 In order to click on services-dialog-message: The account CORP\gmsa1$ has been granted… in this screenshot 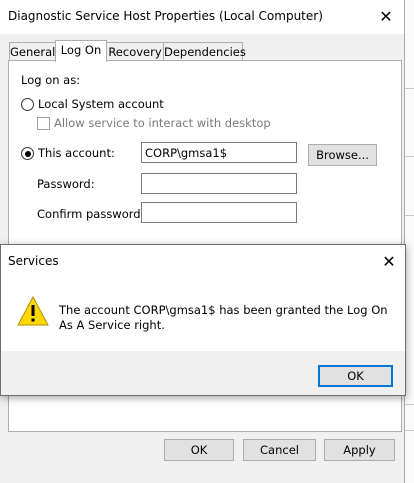, I will do `click(223, 317)`.